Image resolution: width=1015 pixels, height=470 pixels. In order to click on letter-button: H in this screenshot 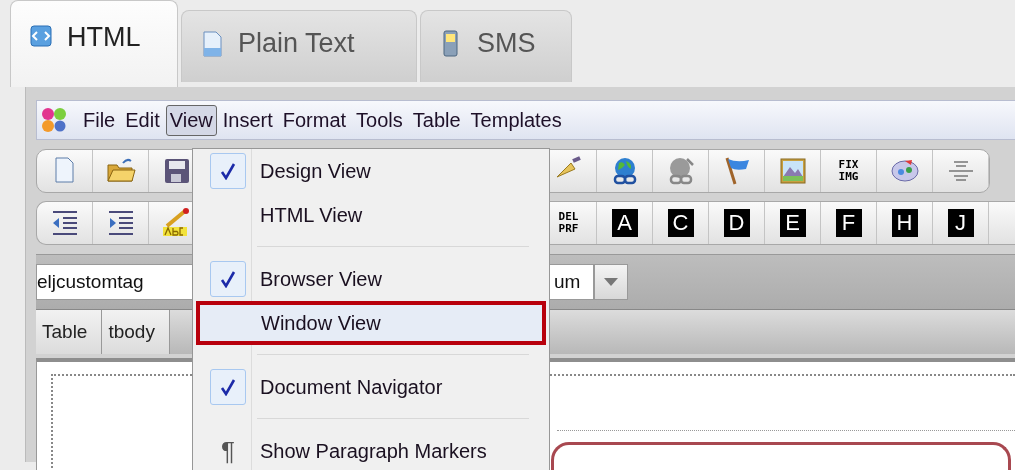, I will do `click(904, 223)`.